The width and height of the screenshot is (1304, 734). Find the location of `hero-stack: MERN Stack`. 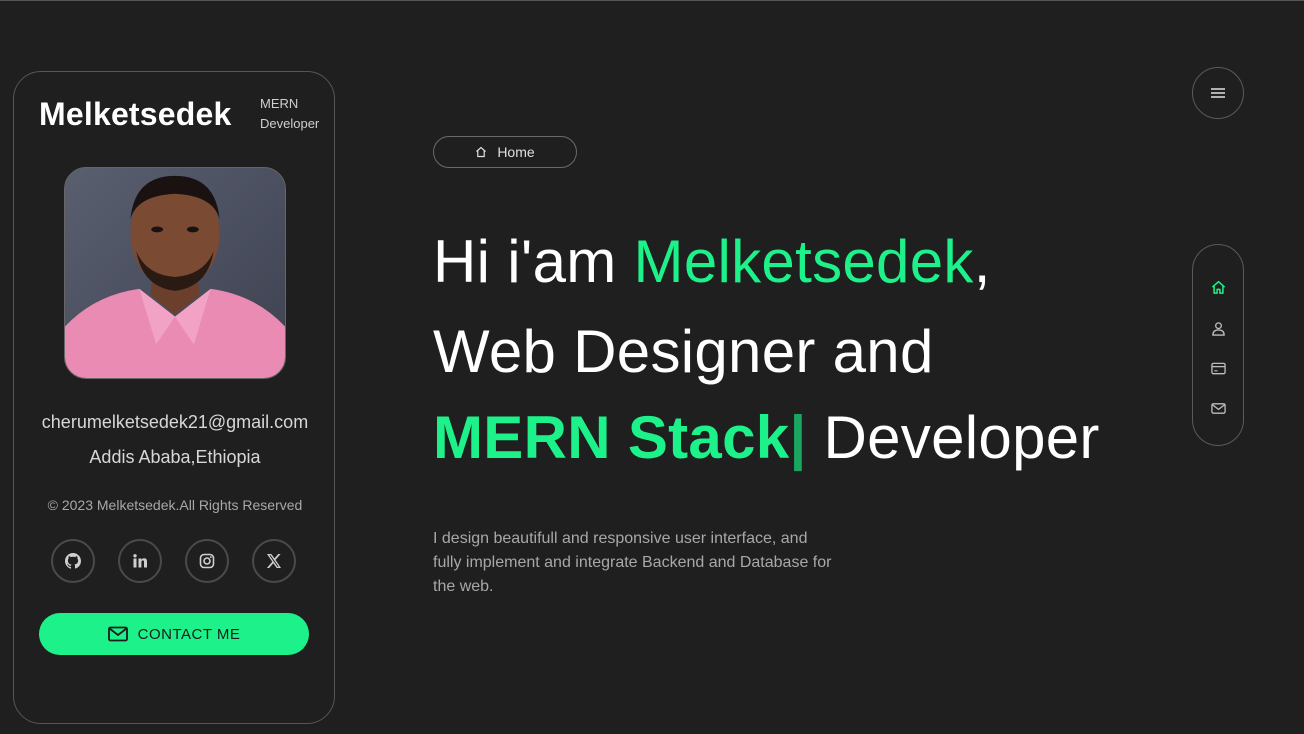

hero-stack: MERN Stack is located at coordinates (611, 437).